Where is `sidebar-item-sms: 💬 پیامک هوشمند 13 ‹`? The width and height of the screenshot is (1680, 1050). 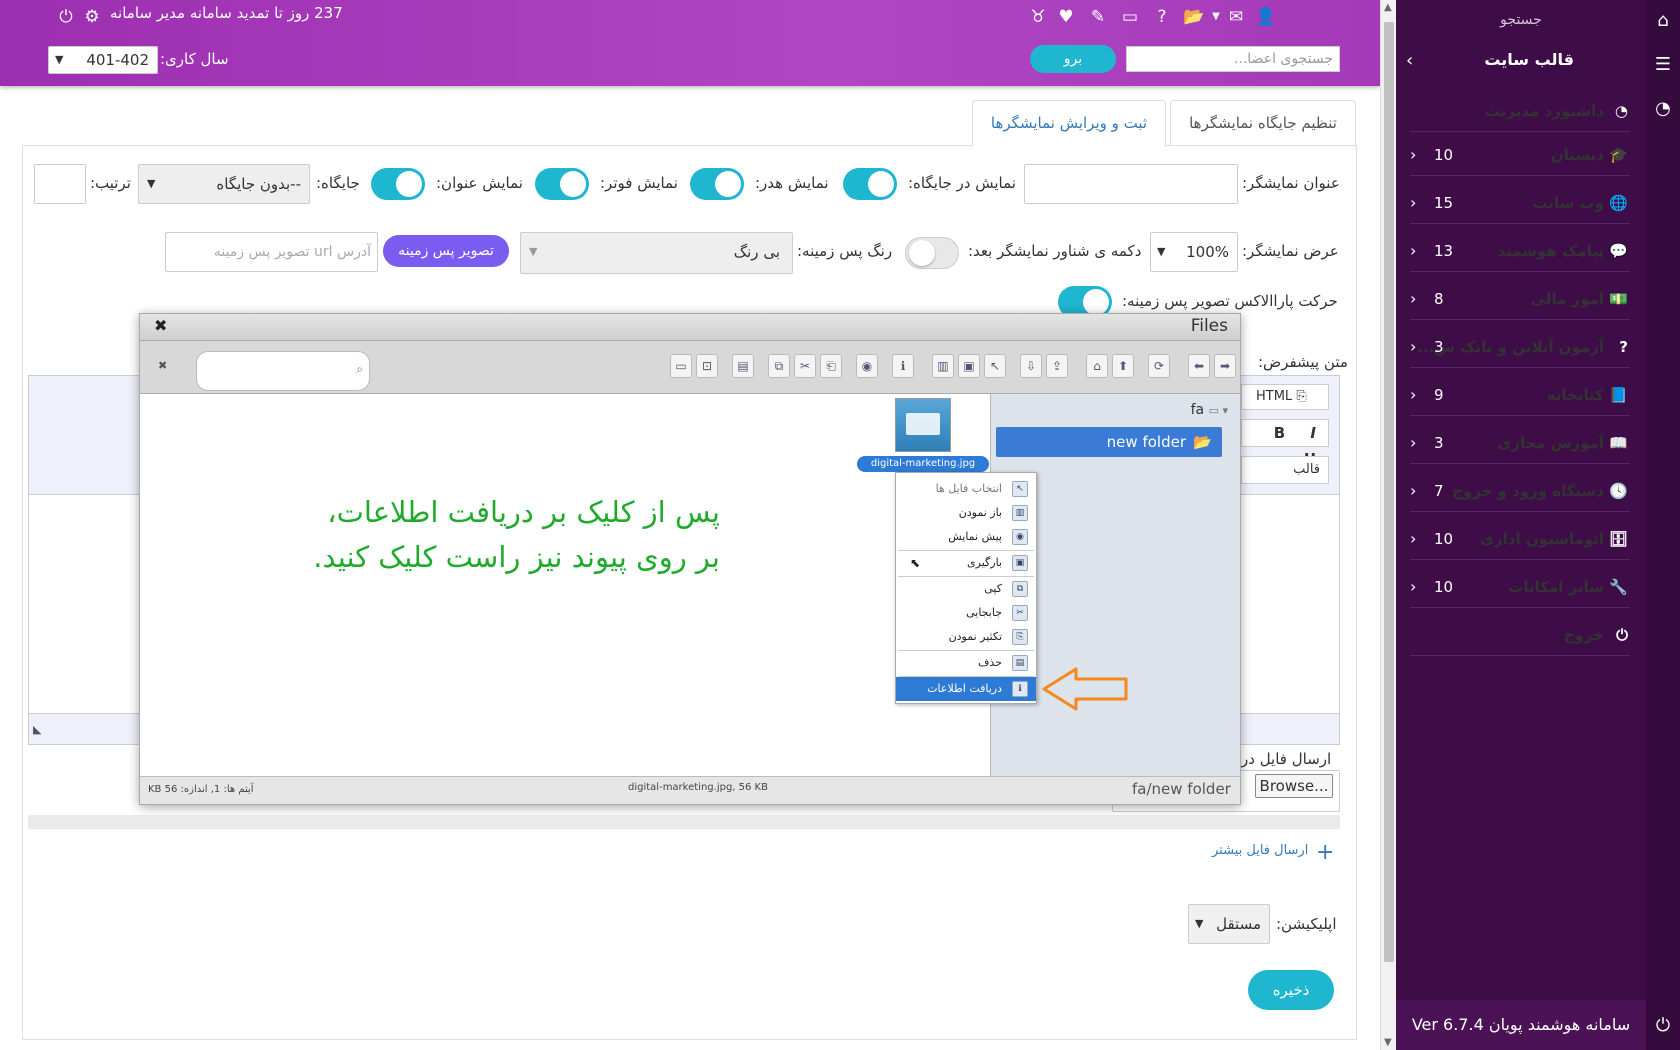
sidebar-item-sms: 💬 پیامک هوشمند 13 ‹ is located at coordinates (1520, 252).